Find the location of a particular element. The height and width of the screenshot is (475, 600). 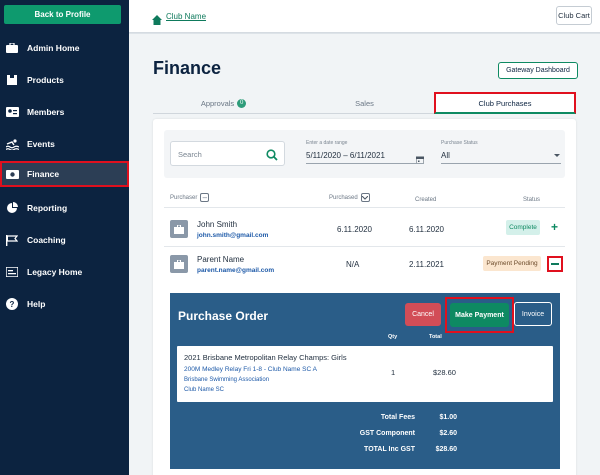

make-payment-highlight: Make Payment is located at coordinates (479, 315).